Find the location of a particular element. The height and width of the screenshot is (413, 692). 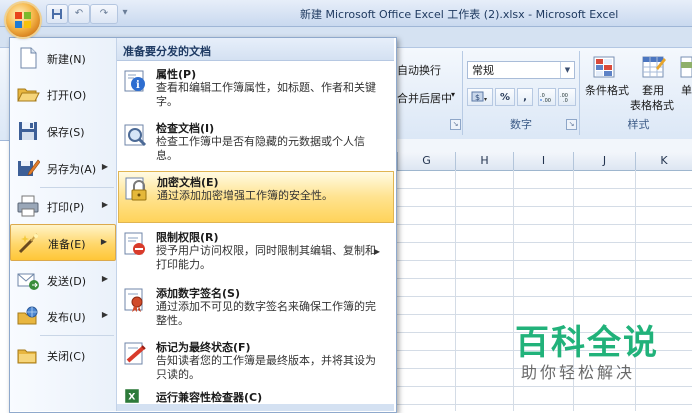

currency-icon: $ ▾ is located at coordinates (479, 97).